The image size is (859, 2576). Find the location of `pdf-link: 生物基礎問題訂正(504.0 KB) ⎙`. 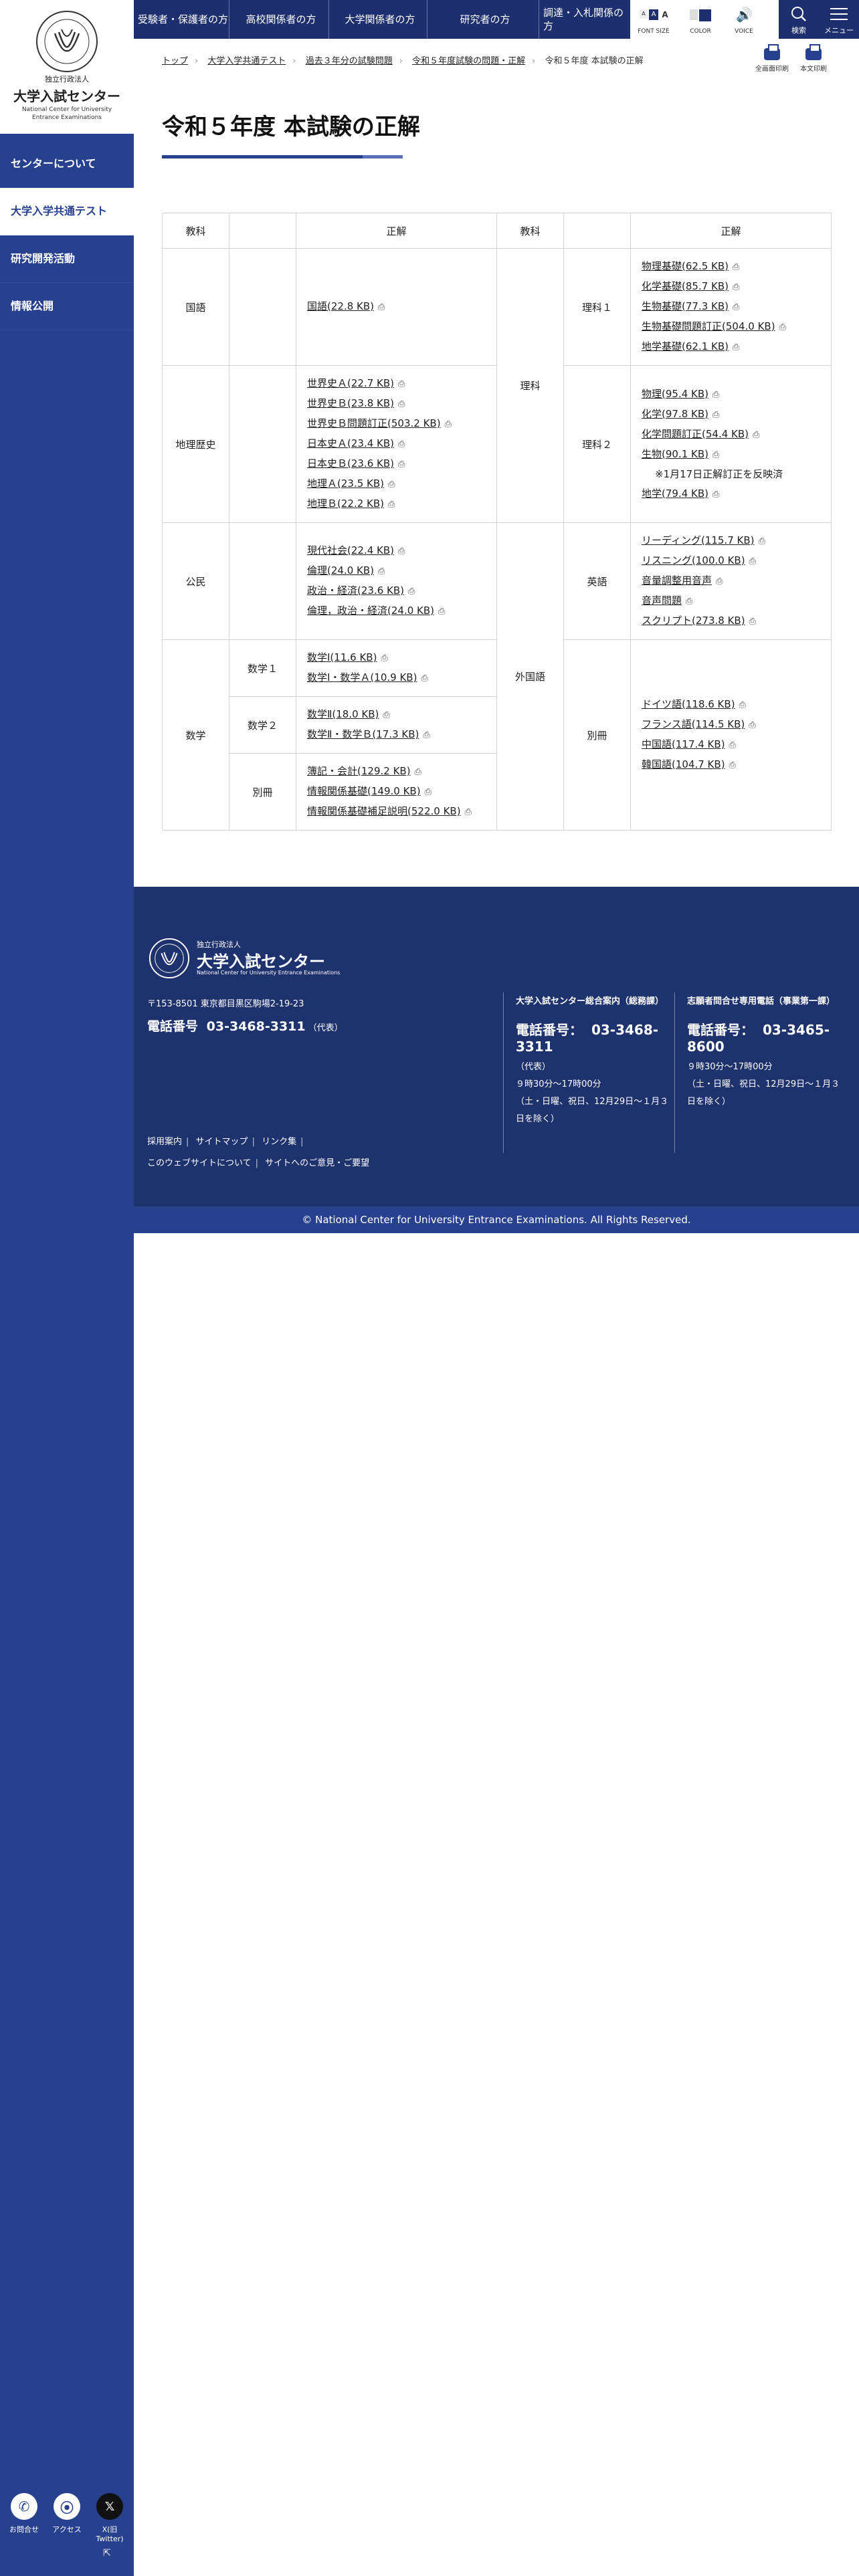

pdf-link: 生物基礎問題訂正(504.0 KB) ⎙ is located at coordinates (737, 327).